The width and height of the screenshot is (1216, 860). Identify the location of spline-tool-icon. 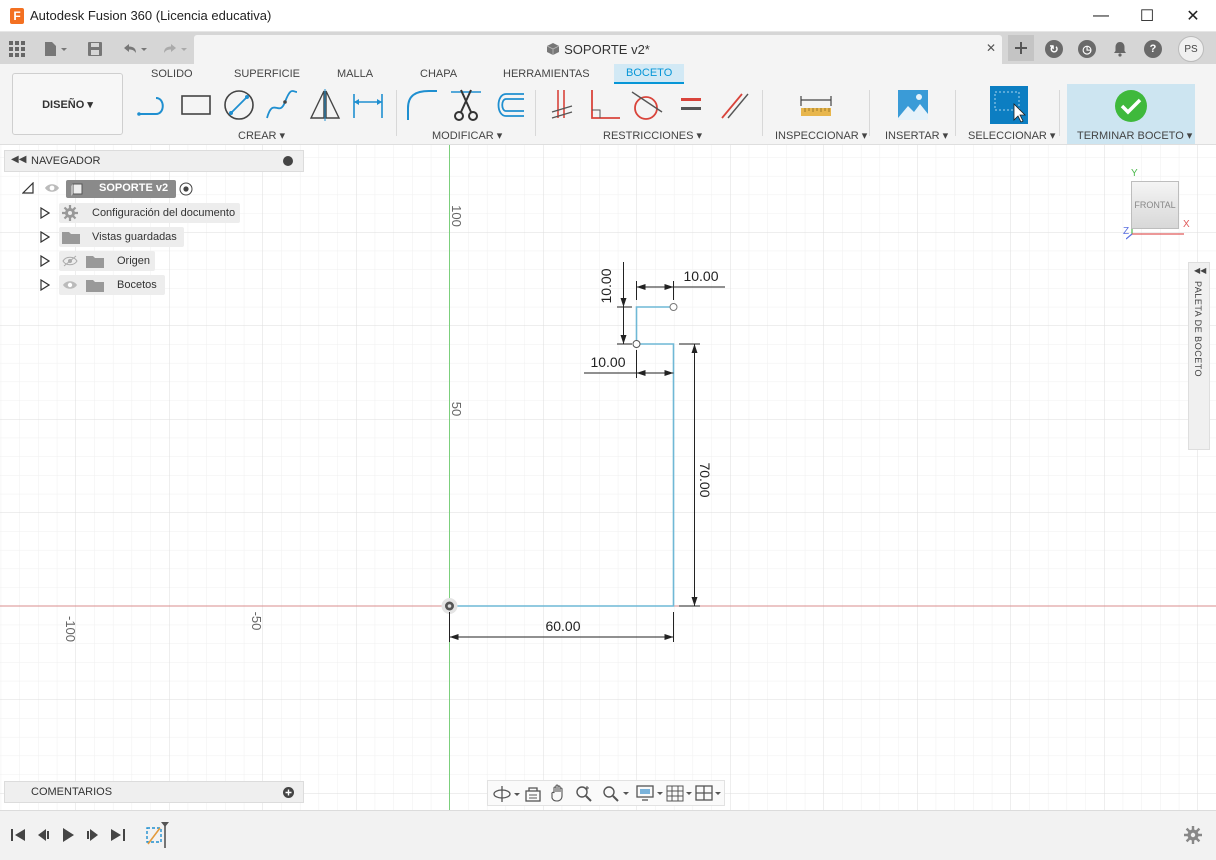
(282, 105).